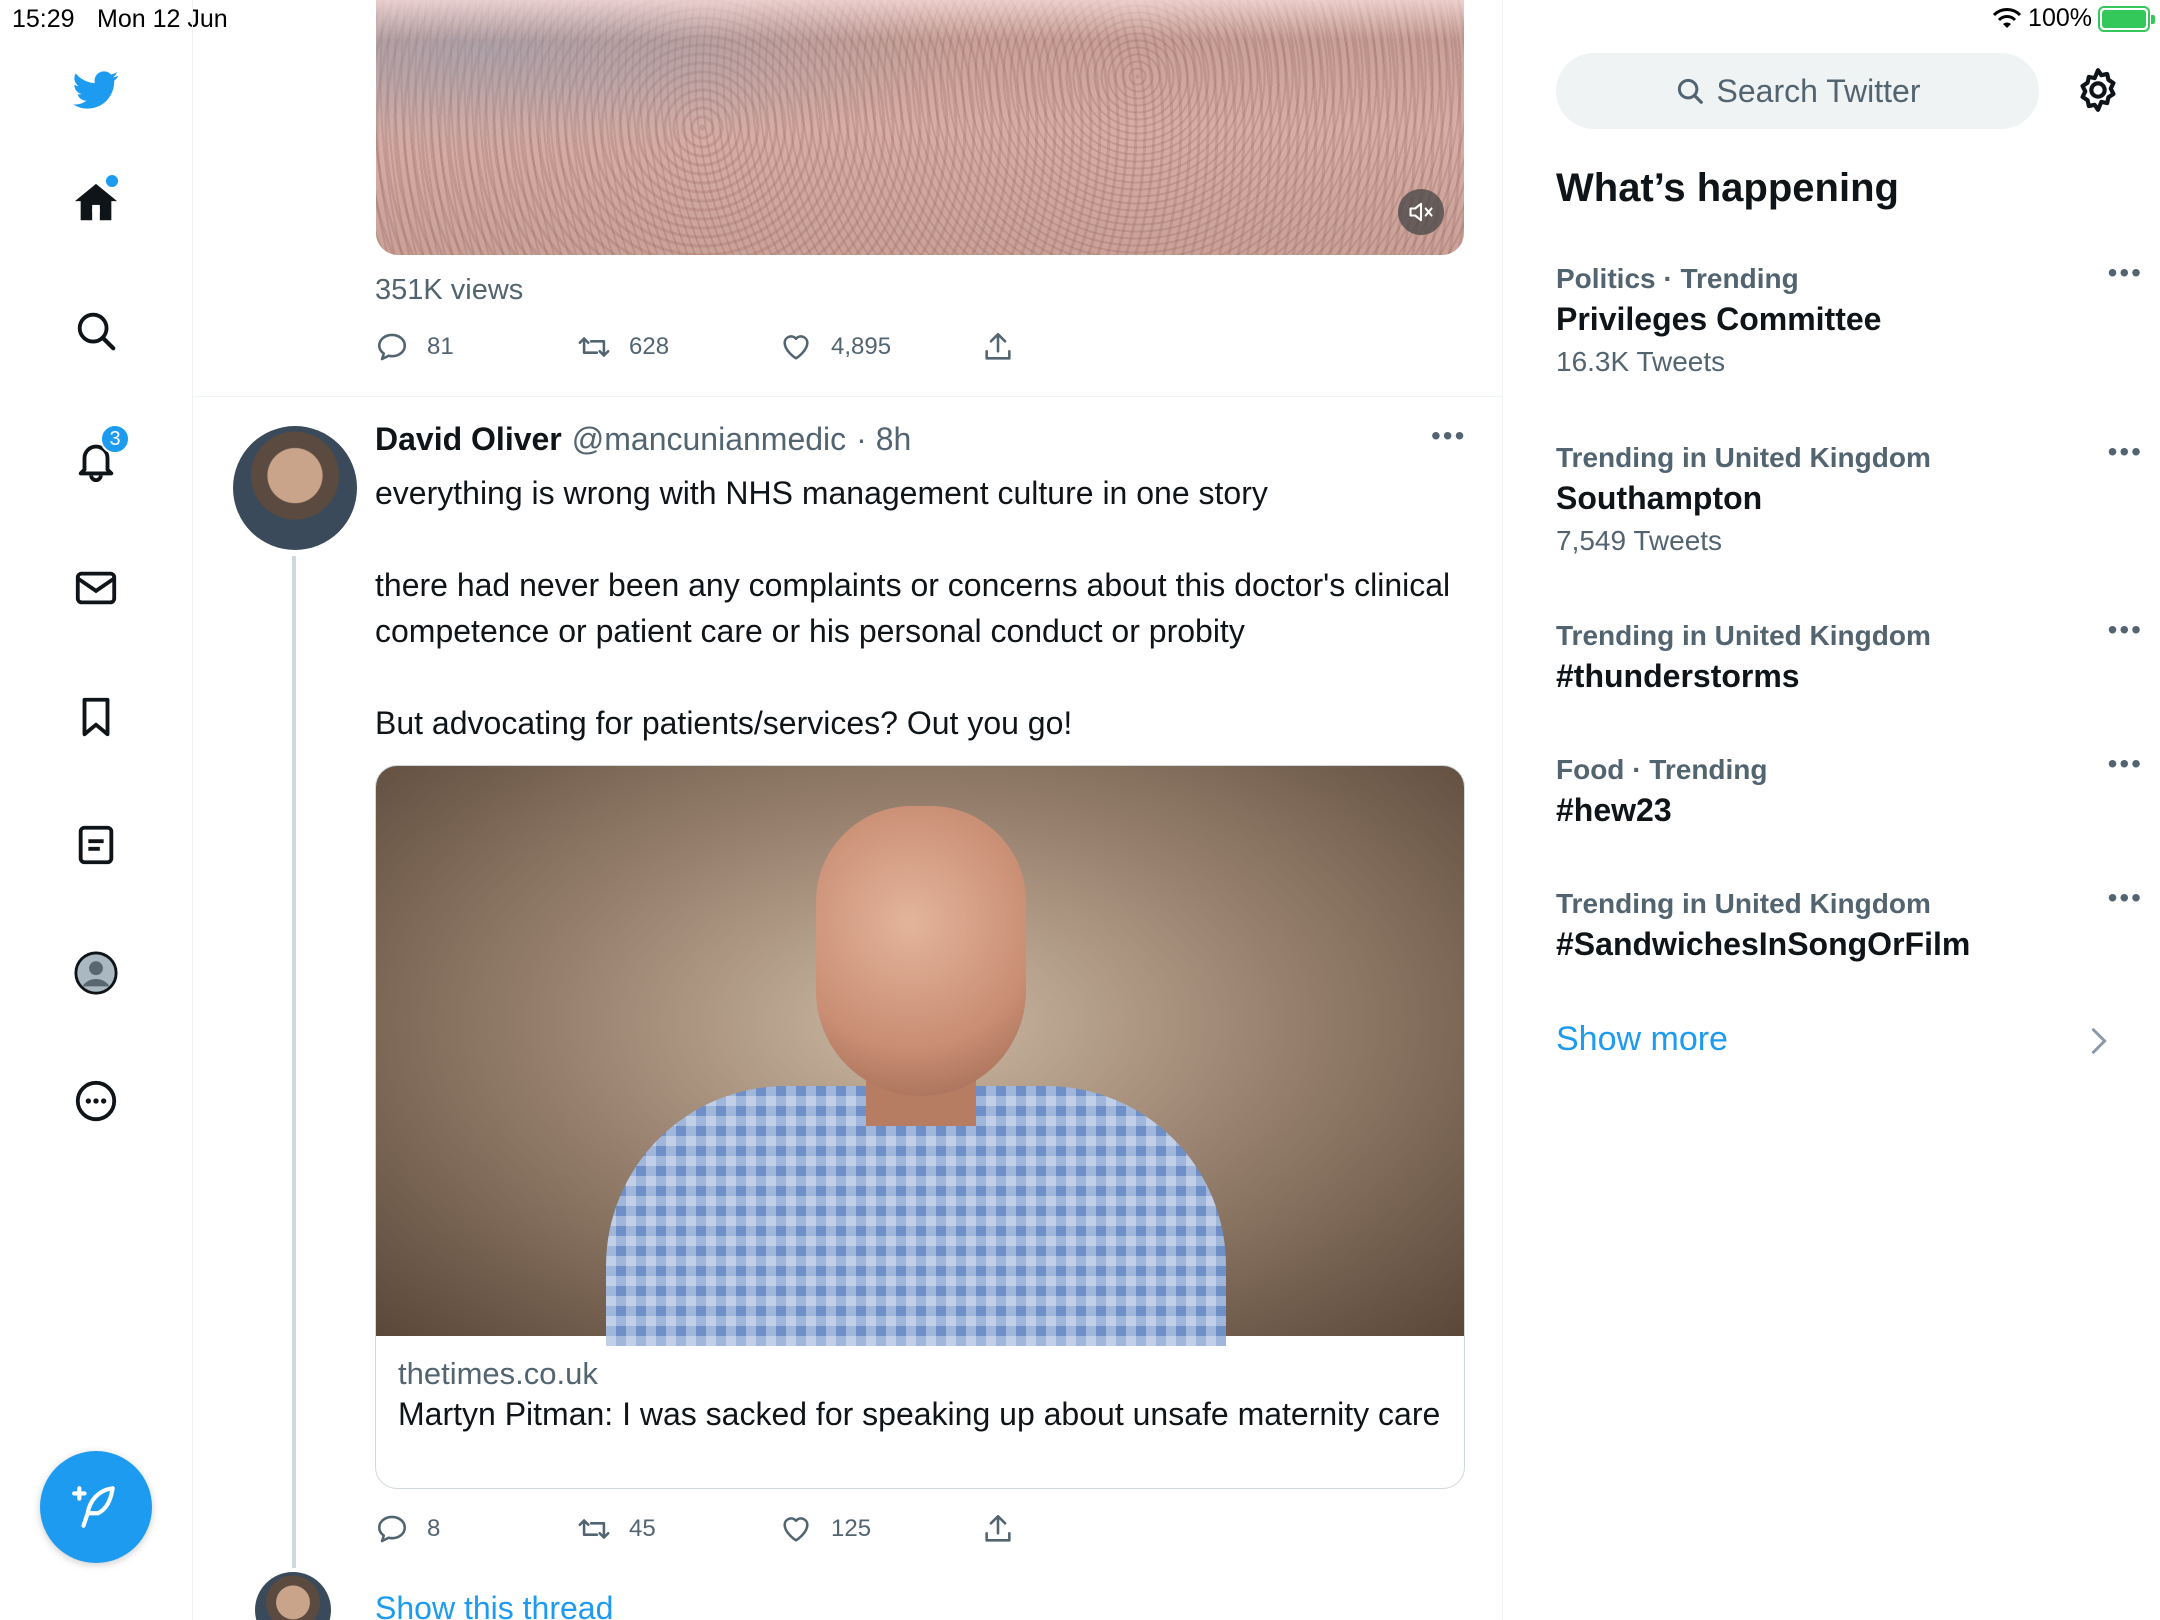  I want to click on tweet-header: David Oliver @mancunianmedic · 8h, so click(643, 439).